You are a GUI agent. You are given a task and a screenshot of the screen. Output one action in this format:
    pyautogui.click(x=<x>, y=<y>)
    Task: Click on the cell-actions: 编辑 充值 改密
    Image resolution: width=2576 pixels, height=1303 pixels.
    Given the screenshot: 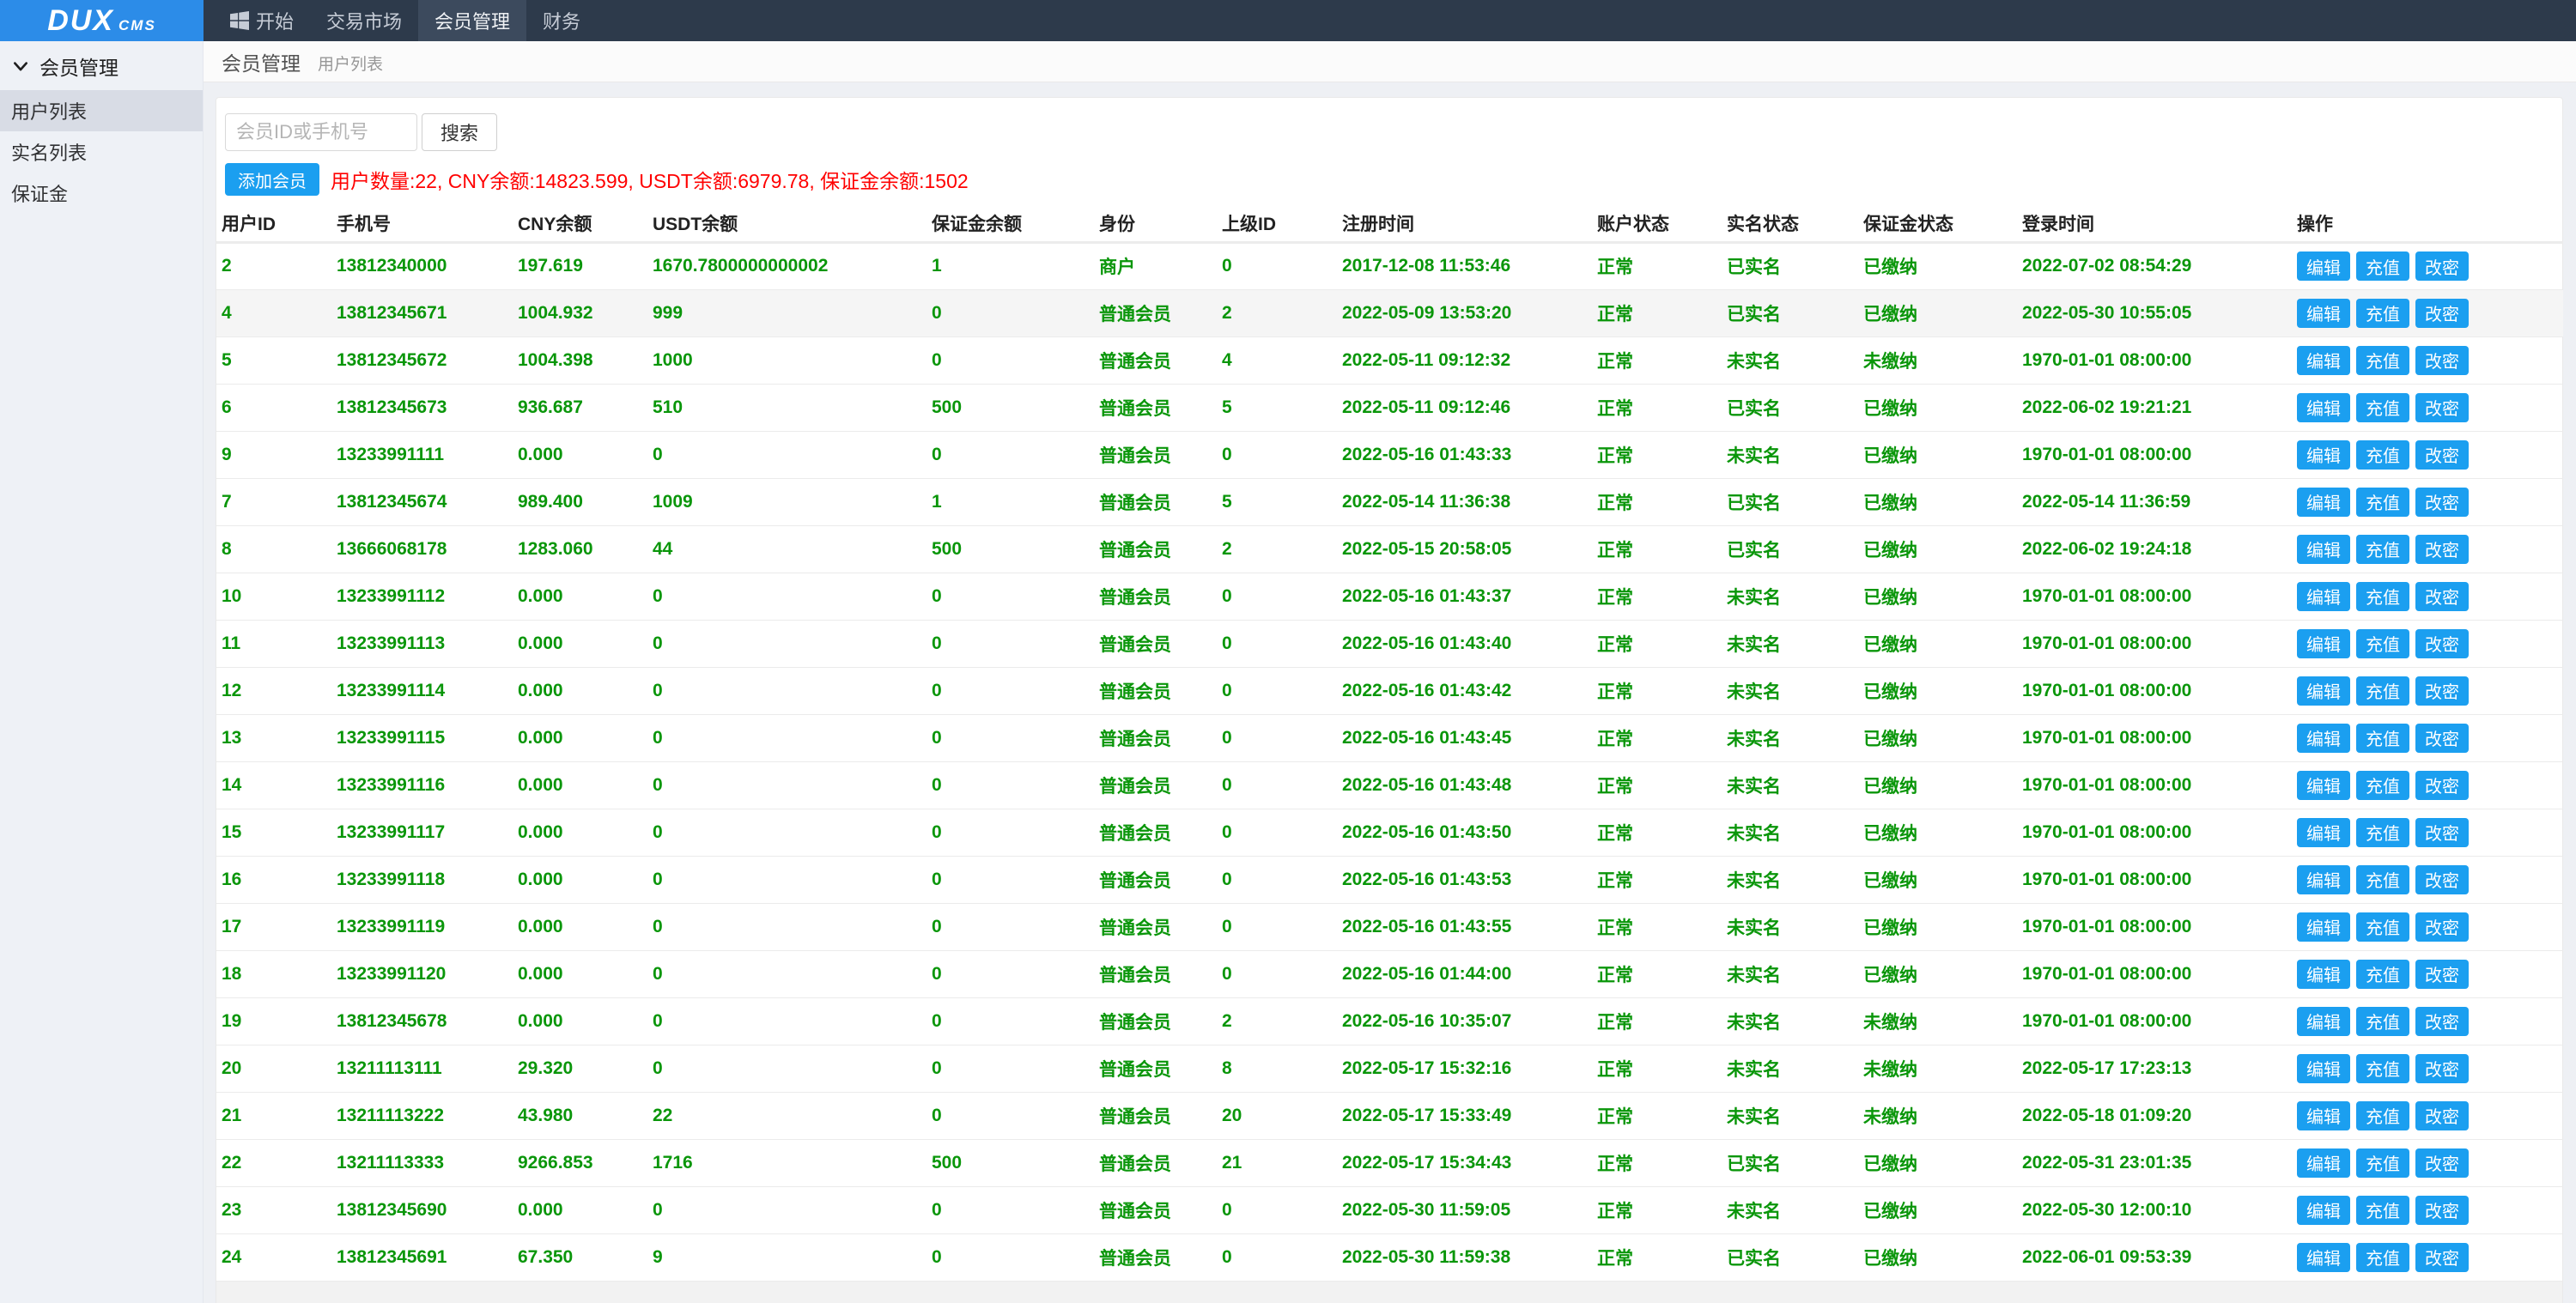 What is the action you would take?
    pyautogui.click(x=2427, y=833)
    